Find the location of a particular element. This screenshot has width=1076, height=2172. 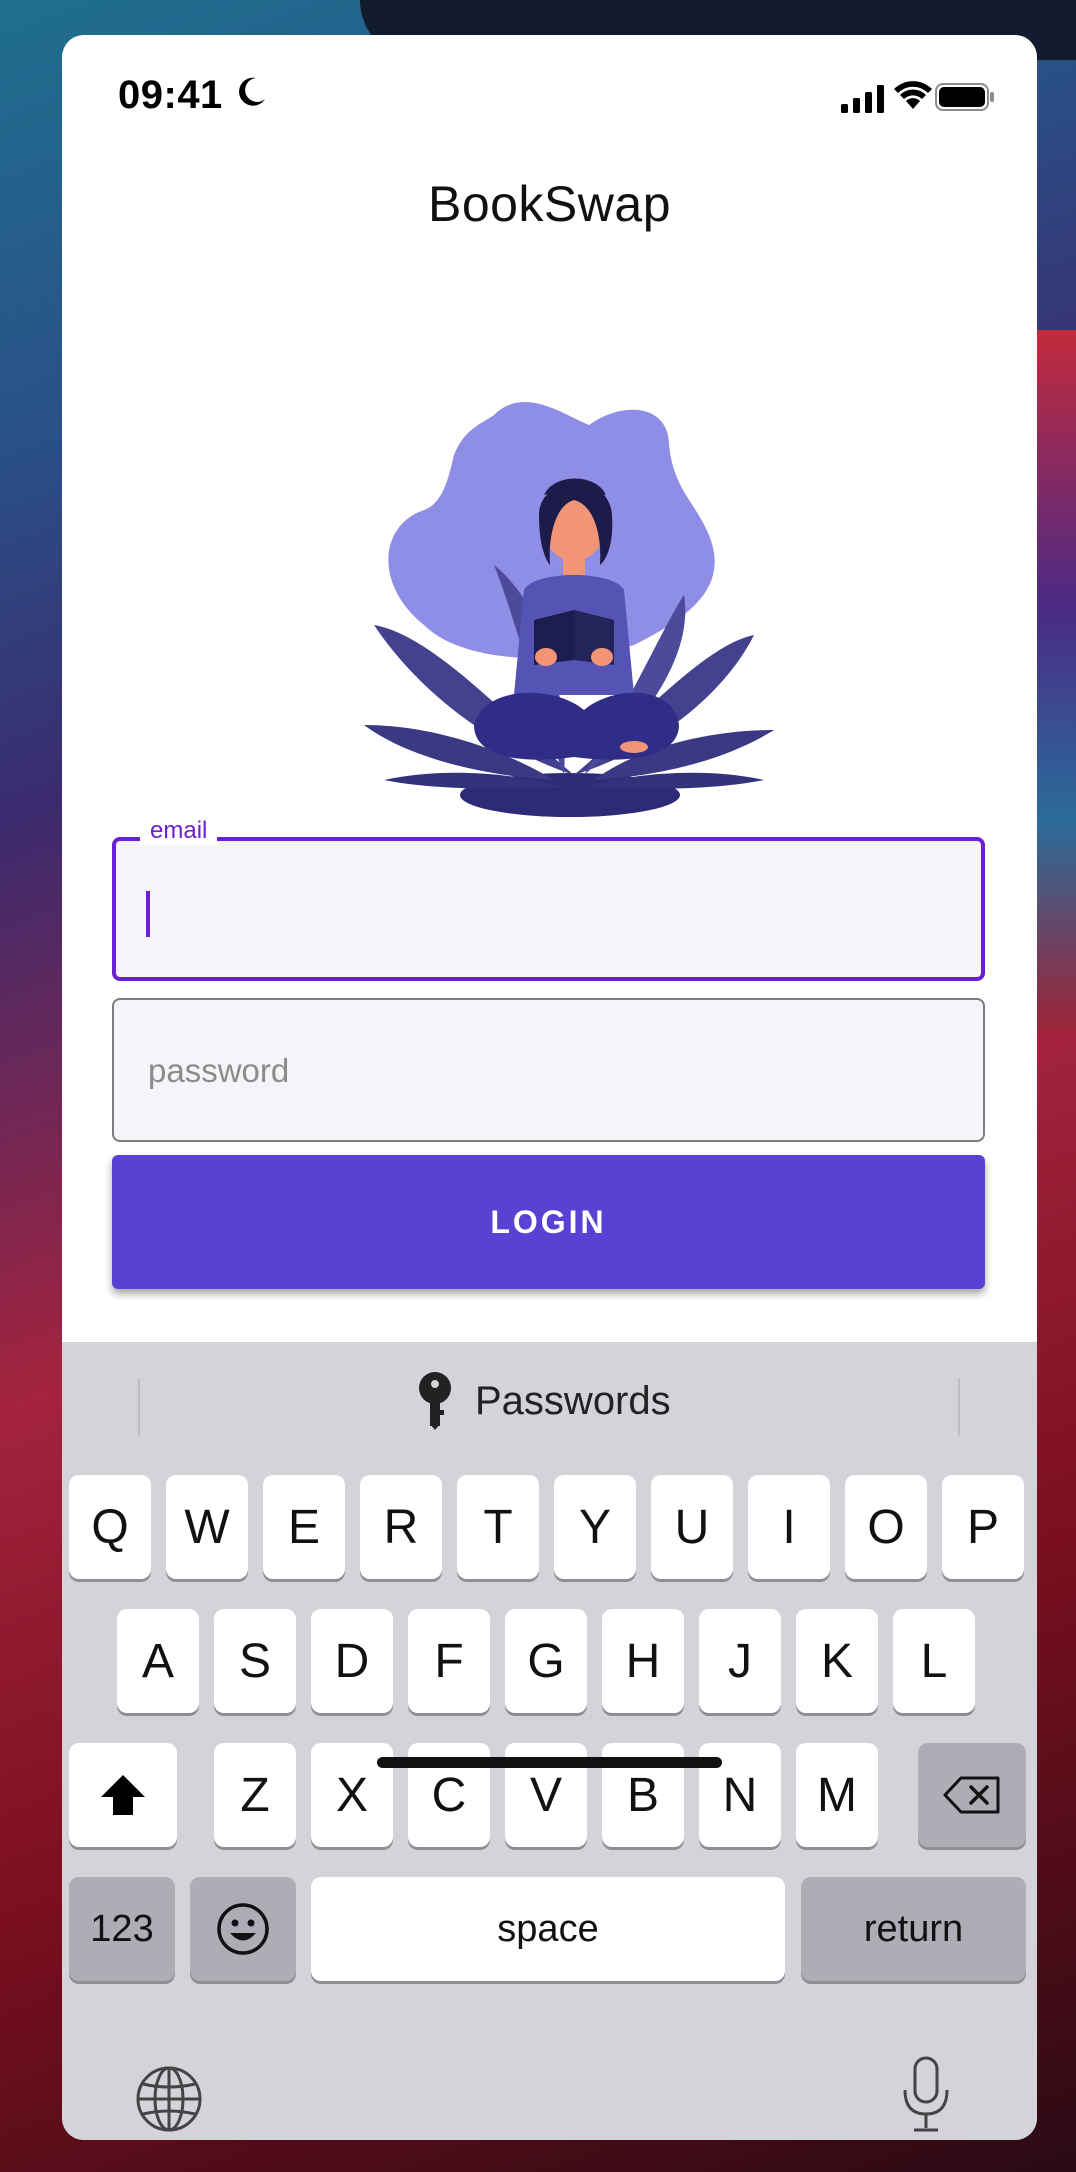

shift-icon is located at coordinates (123, 1795).